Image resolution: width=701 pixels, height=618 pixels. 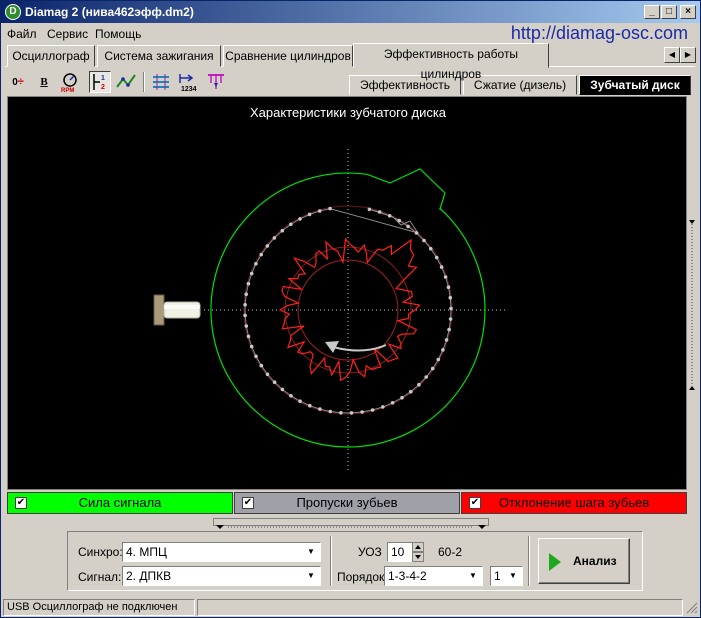 I want to click on teeth-count: 60-2, so click(x=450, y=552).